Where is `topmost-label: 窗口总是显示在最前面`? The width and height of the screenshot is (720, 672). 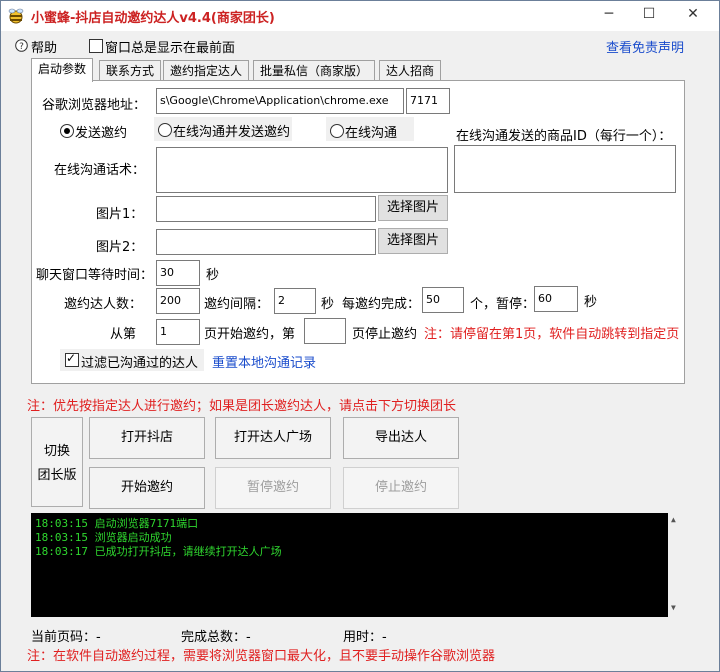
topmost-label: 窗口总是显示在最前面 is located at coordinates (170, 46).